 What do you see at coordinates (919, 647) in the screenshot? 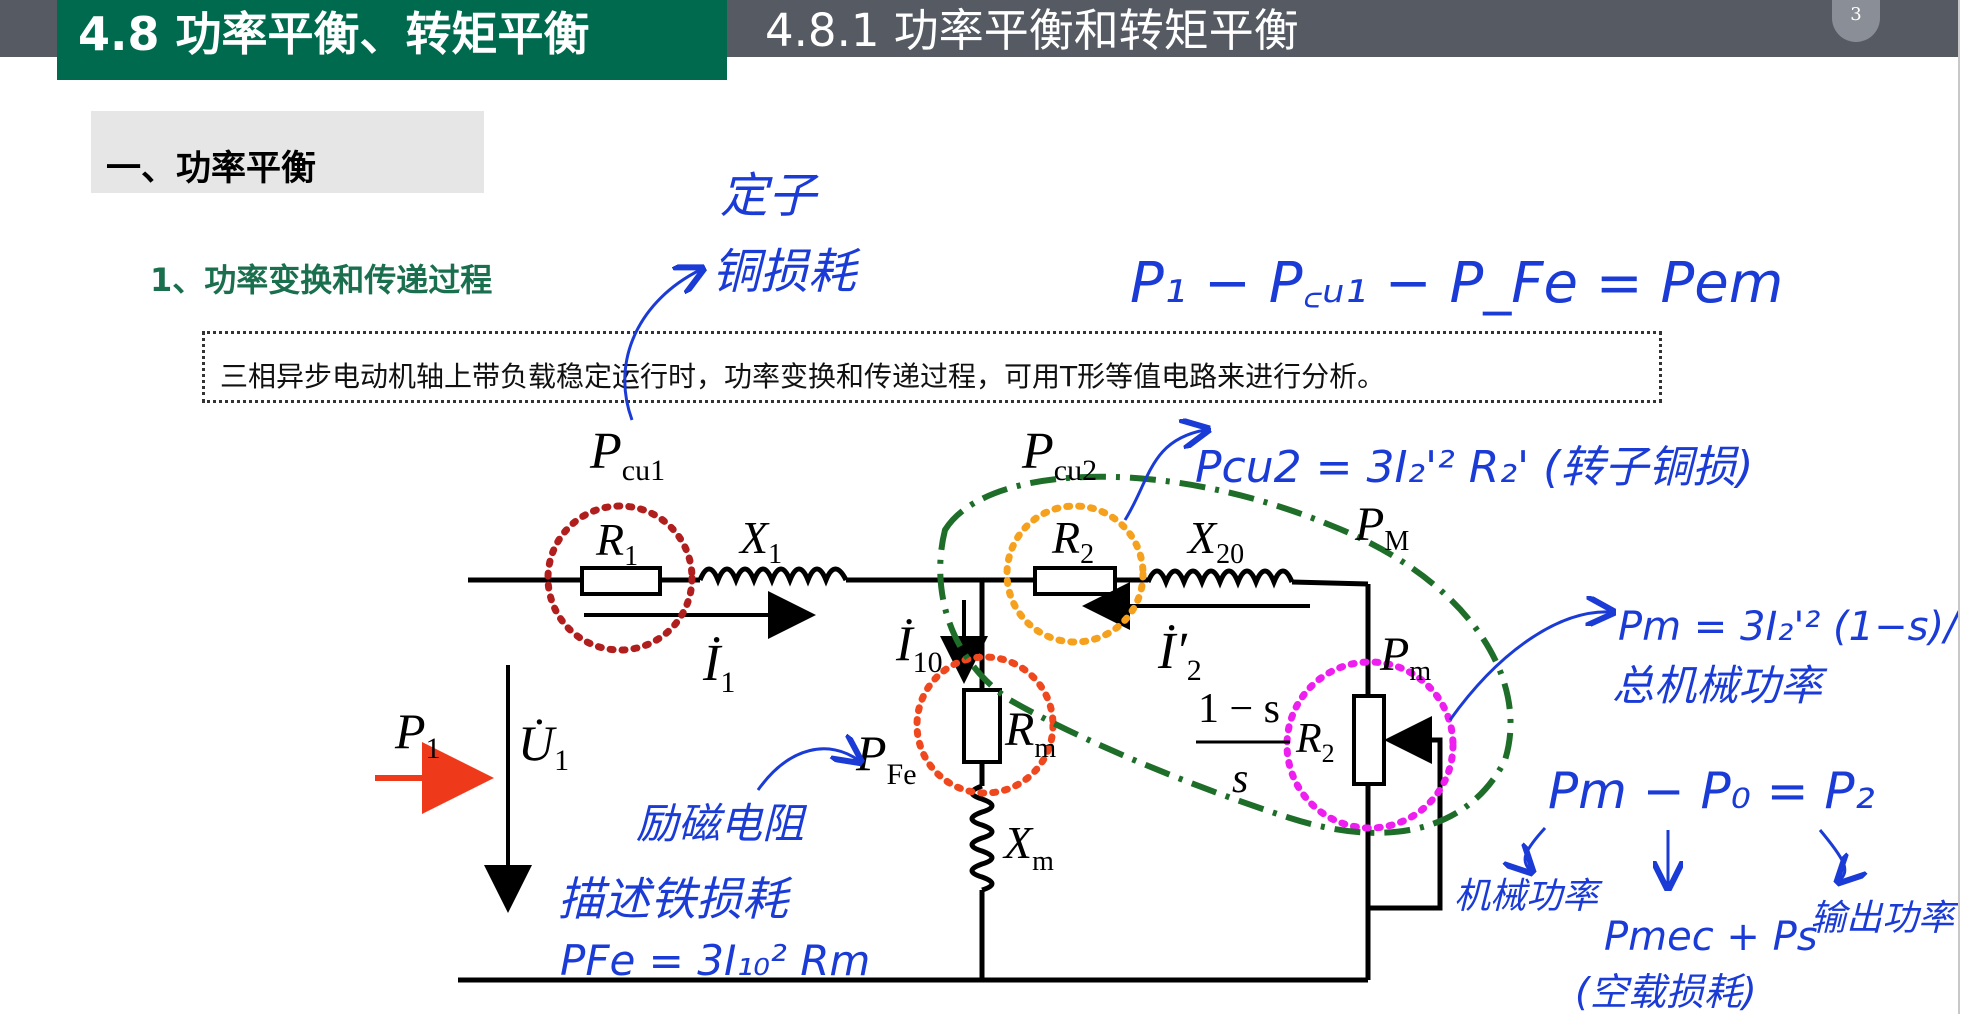
I see `label-i10: İ10` at bounding box center [919, 647].